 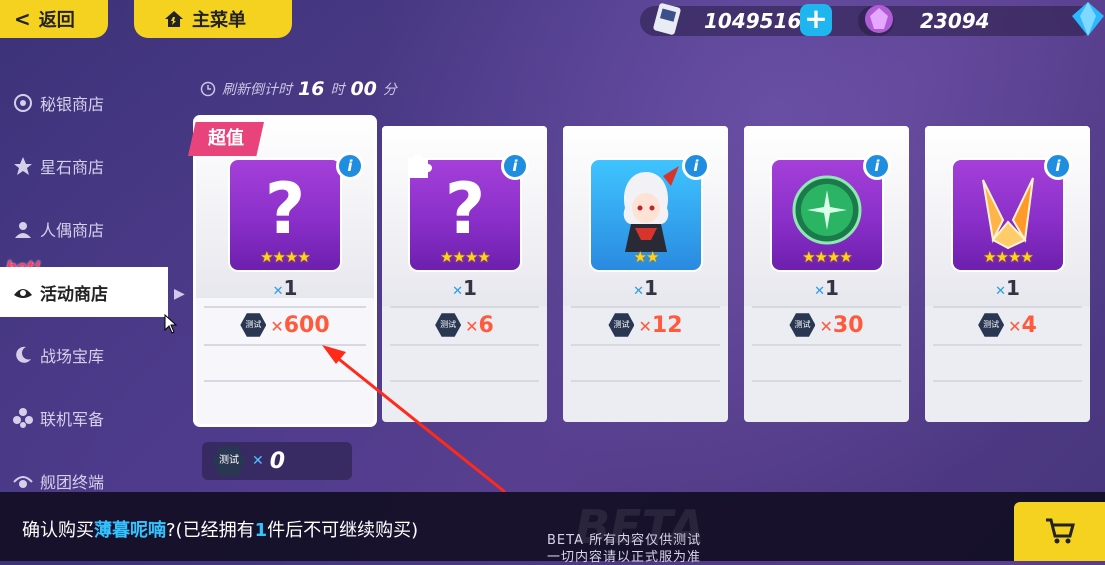 I want to click on timer-minutes: 00, so click(x=363, y=89).